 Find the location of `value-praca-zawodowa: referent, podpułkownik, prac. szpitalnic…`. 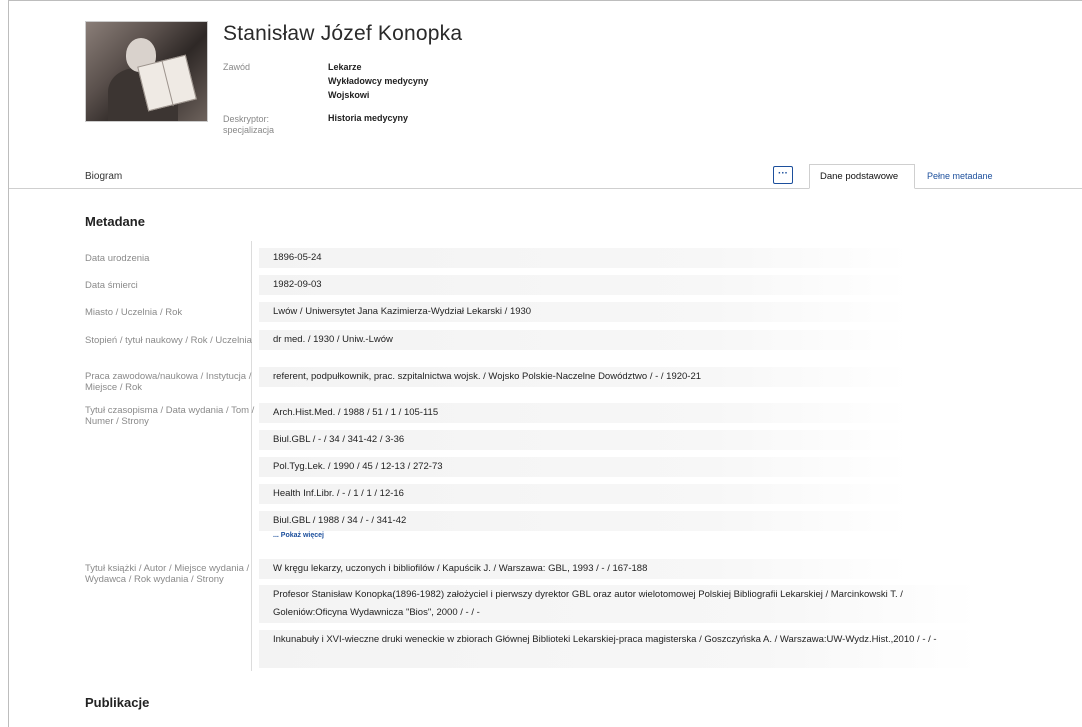

value-praca-zawodowa: referent, podpułkownik, prac. szpitalnic… is located at coordinates (487, 376).